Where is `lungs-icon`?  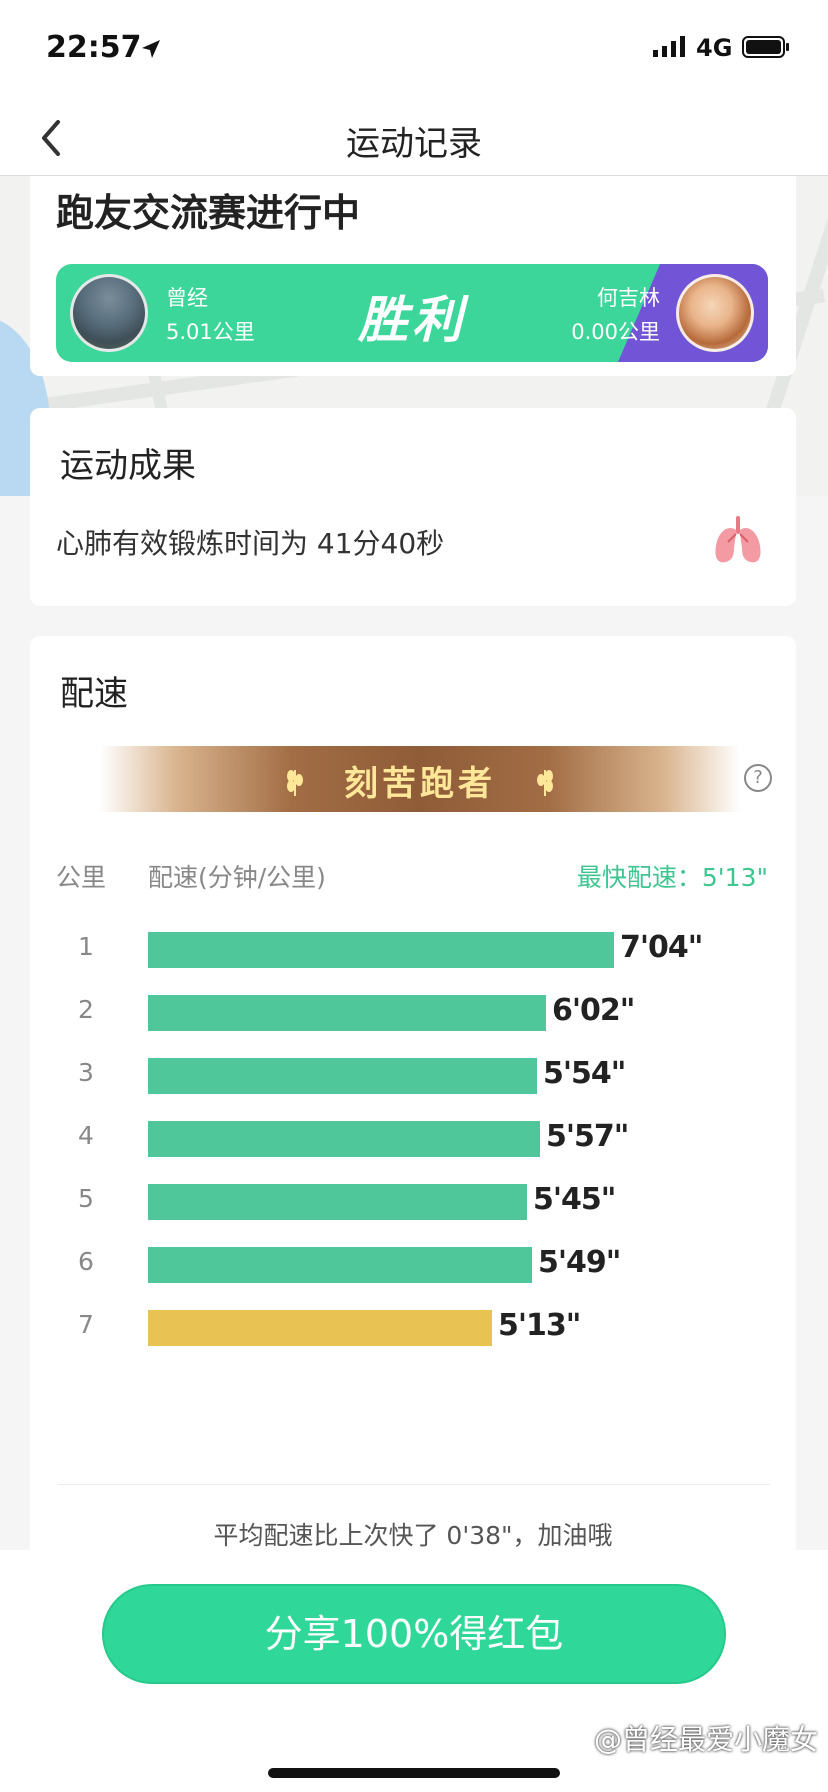 lungs-icon is located at coordinates (738, 539).